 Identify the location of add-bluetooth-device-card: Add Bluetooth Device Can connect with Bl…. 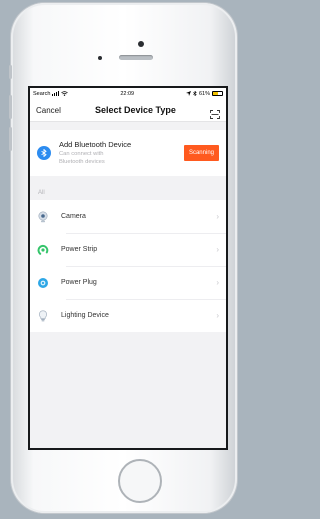
(128, 153).